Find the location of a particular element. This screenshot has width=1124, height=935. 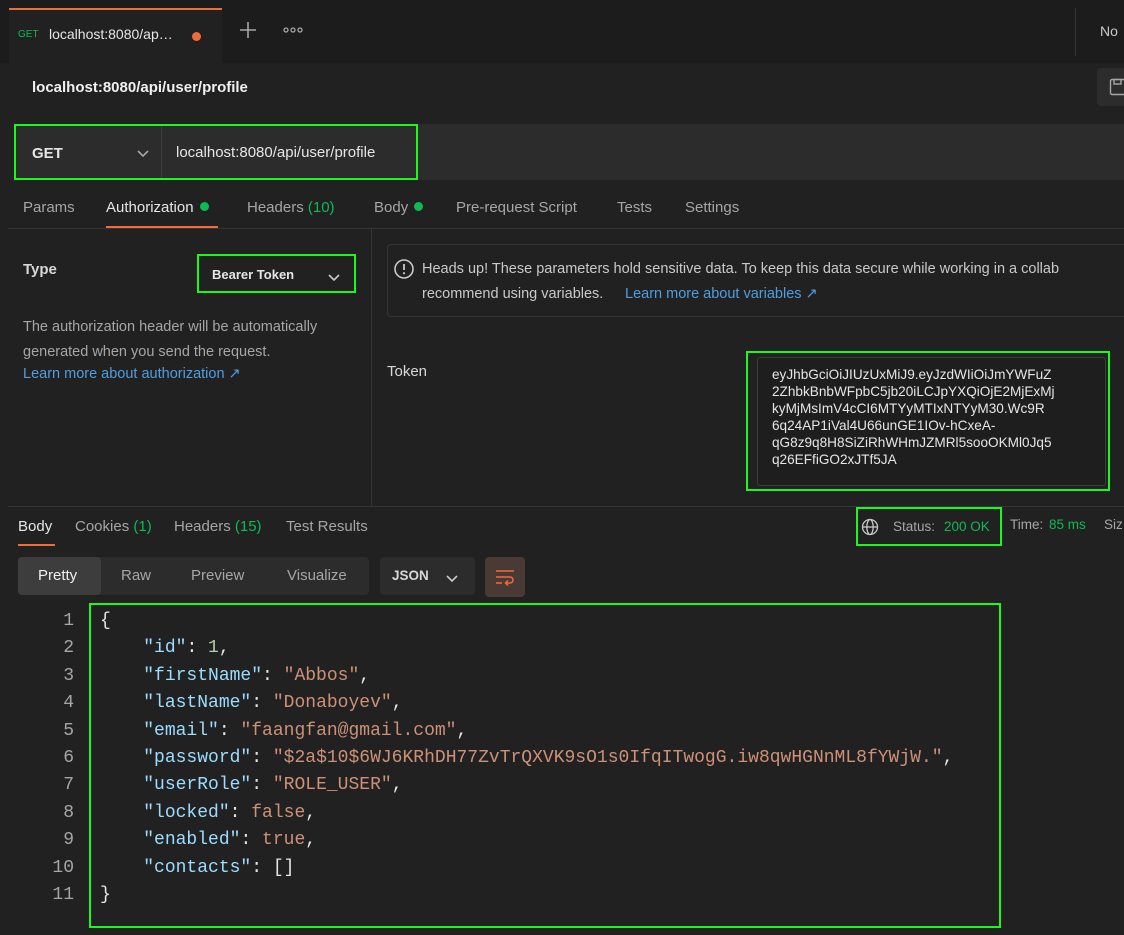

tab-authorization: Authorization is located at coordinates (157, 207).